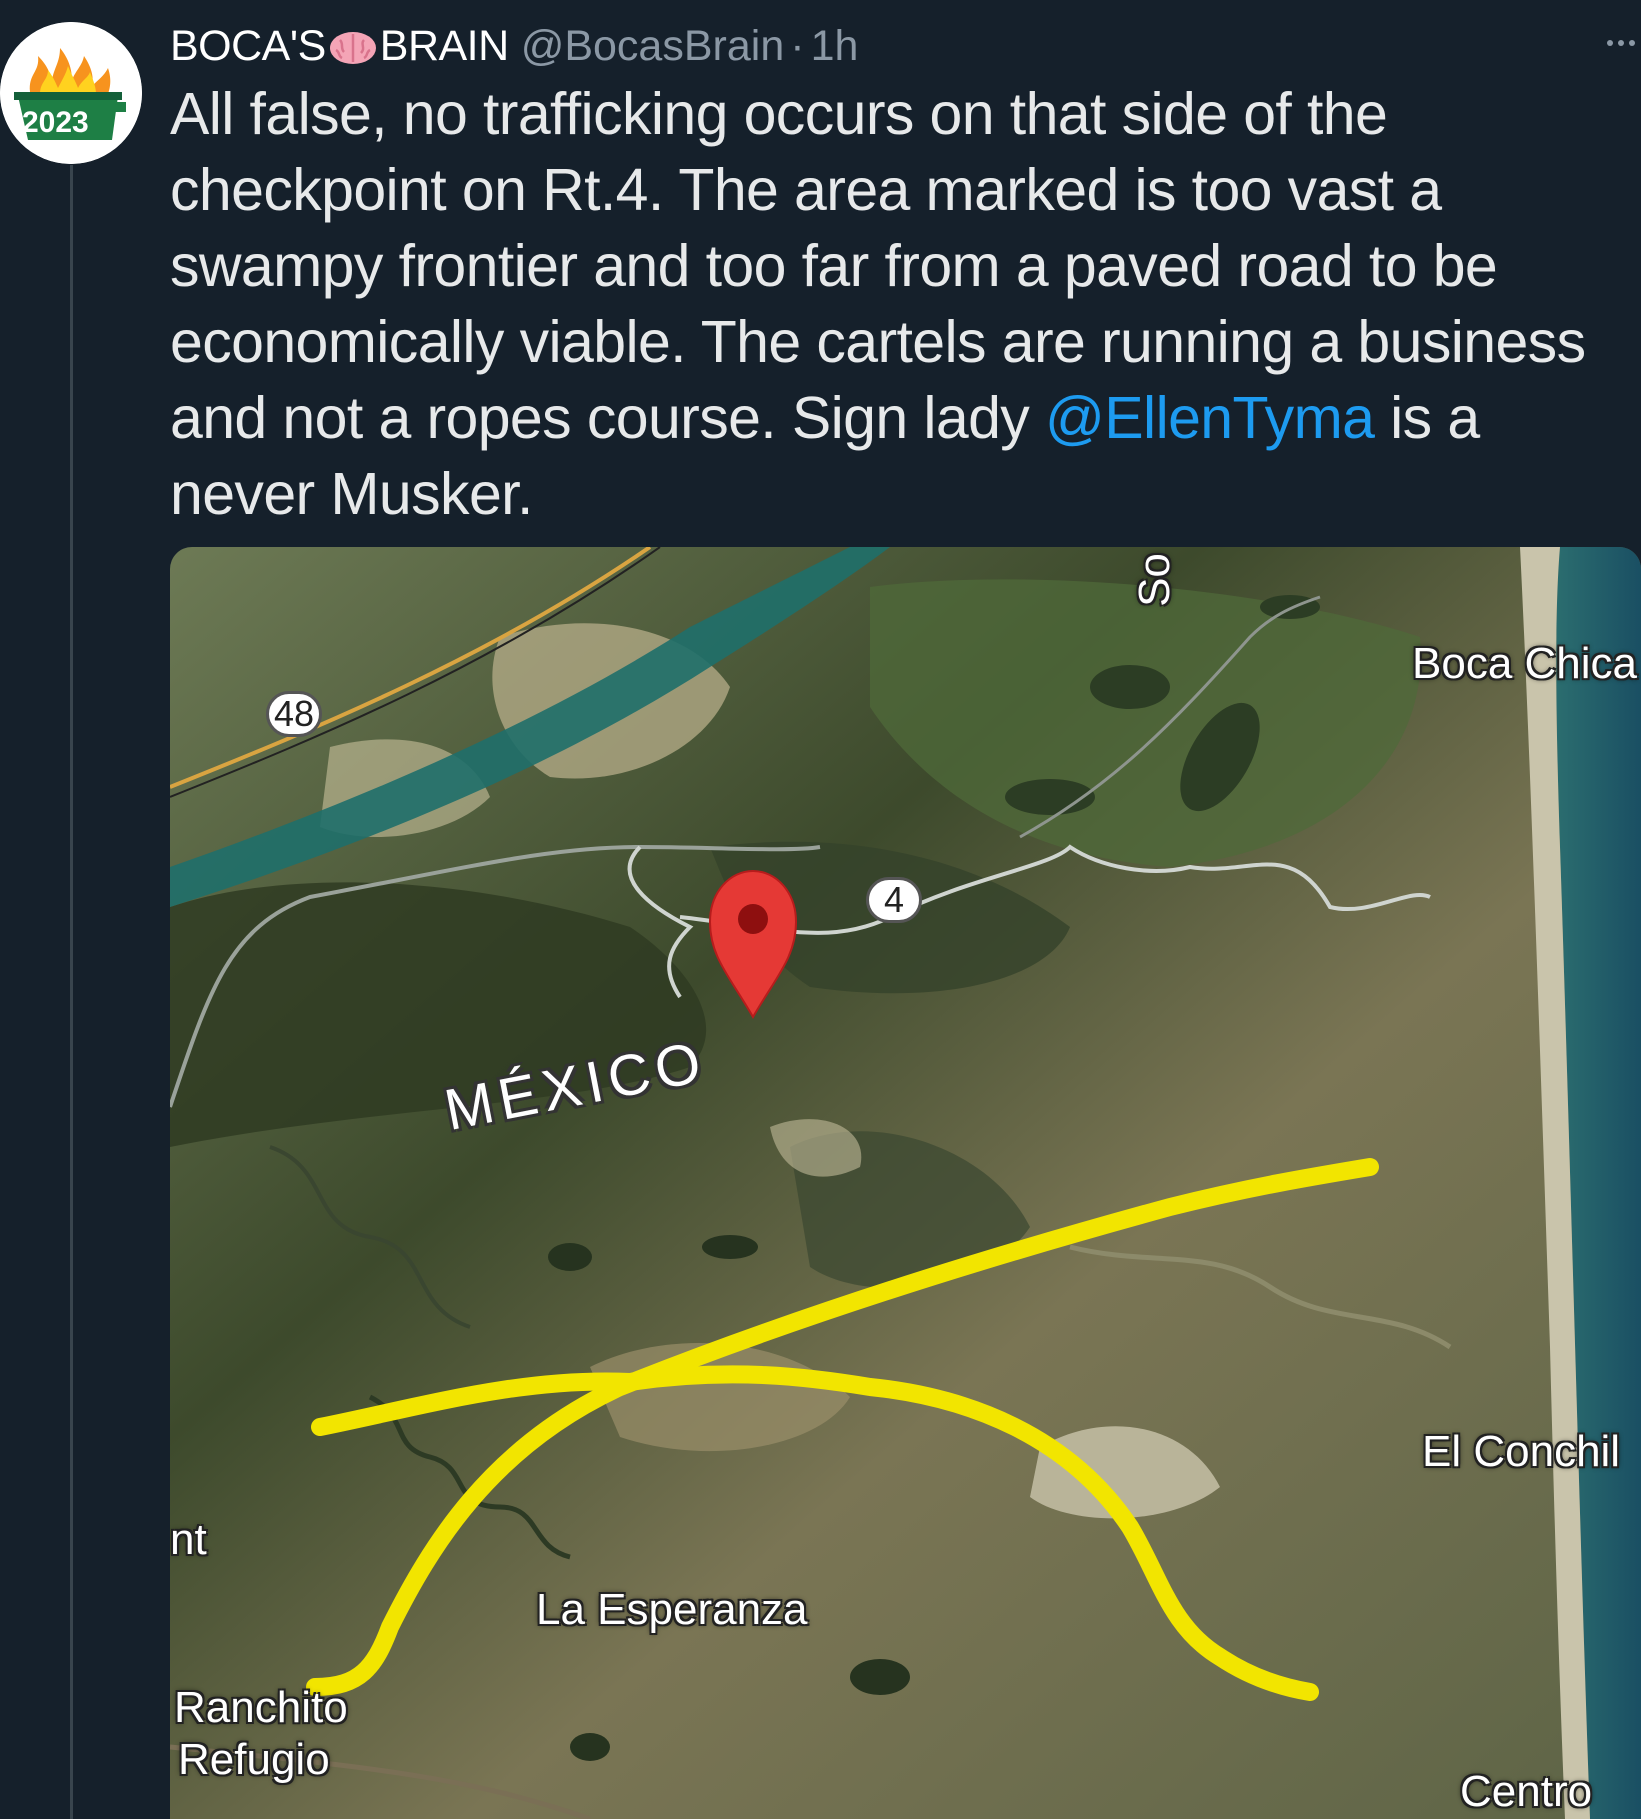  I want to click on label-partial-left: nt, so click(188, 1539).